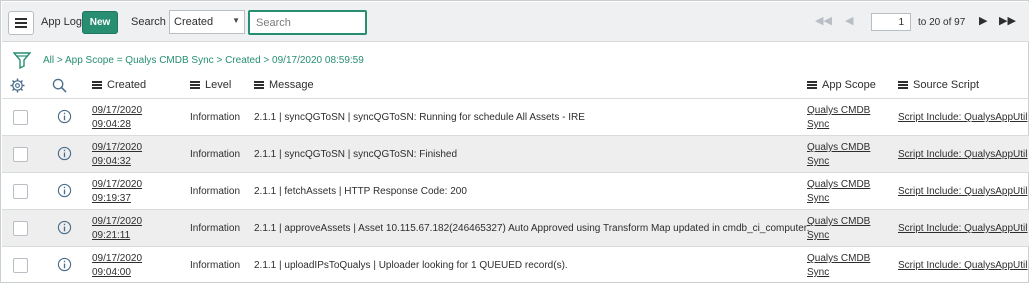 Image resolution: width=1029 pixels, height=283 pixels. I want to click on created-link: 09/17/2020 09:04:28, so click(117, 118).